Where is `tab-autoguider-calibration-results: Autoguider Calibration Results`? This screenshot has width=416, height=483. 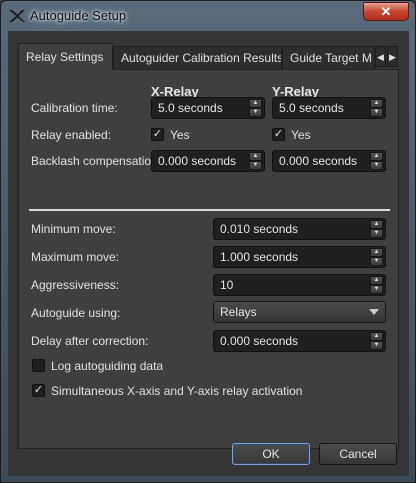 tab-autoguider-calibration-results: Autoguider Calibration Results is located at coordinates (197, 57).